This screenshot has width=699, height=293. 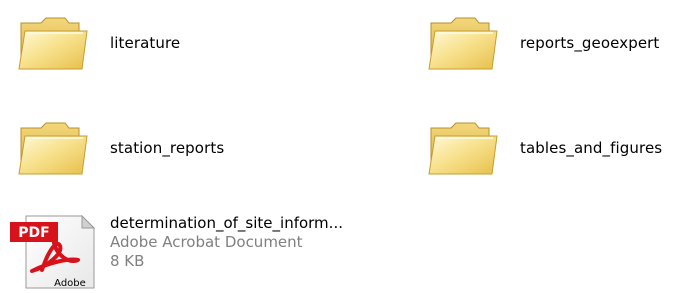 I want to click on folder-item-reports-geoexpert: reports_geoexpert, so click(x=563, y=43).